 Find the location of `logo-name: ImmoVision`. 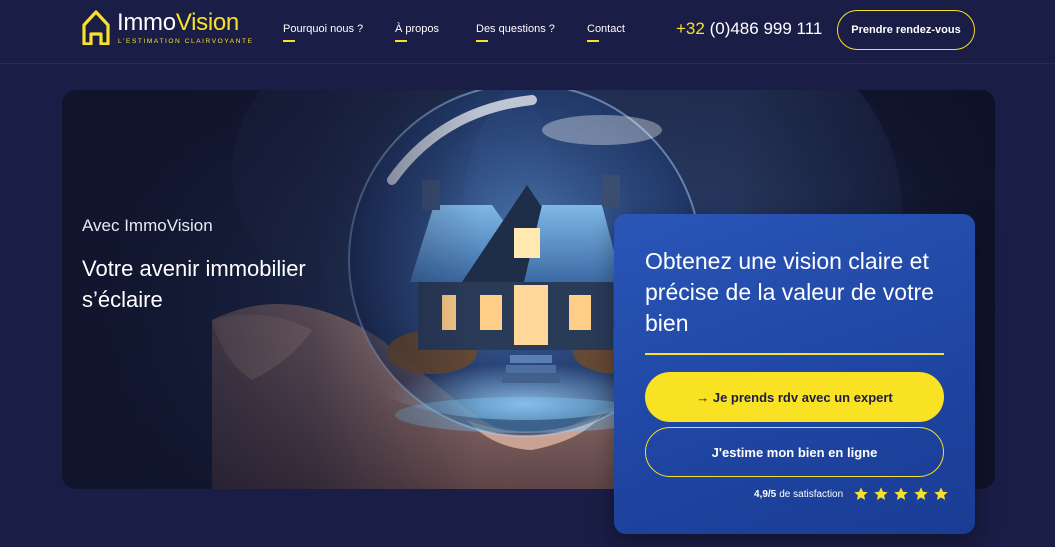

logo-name: ImmoVision is located at coordinates (178, 22).